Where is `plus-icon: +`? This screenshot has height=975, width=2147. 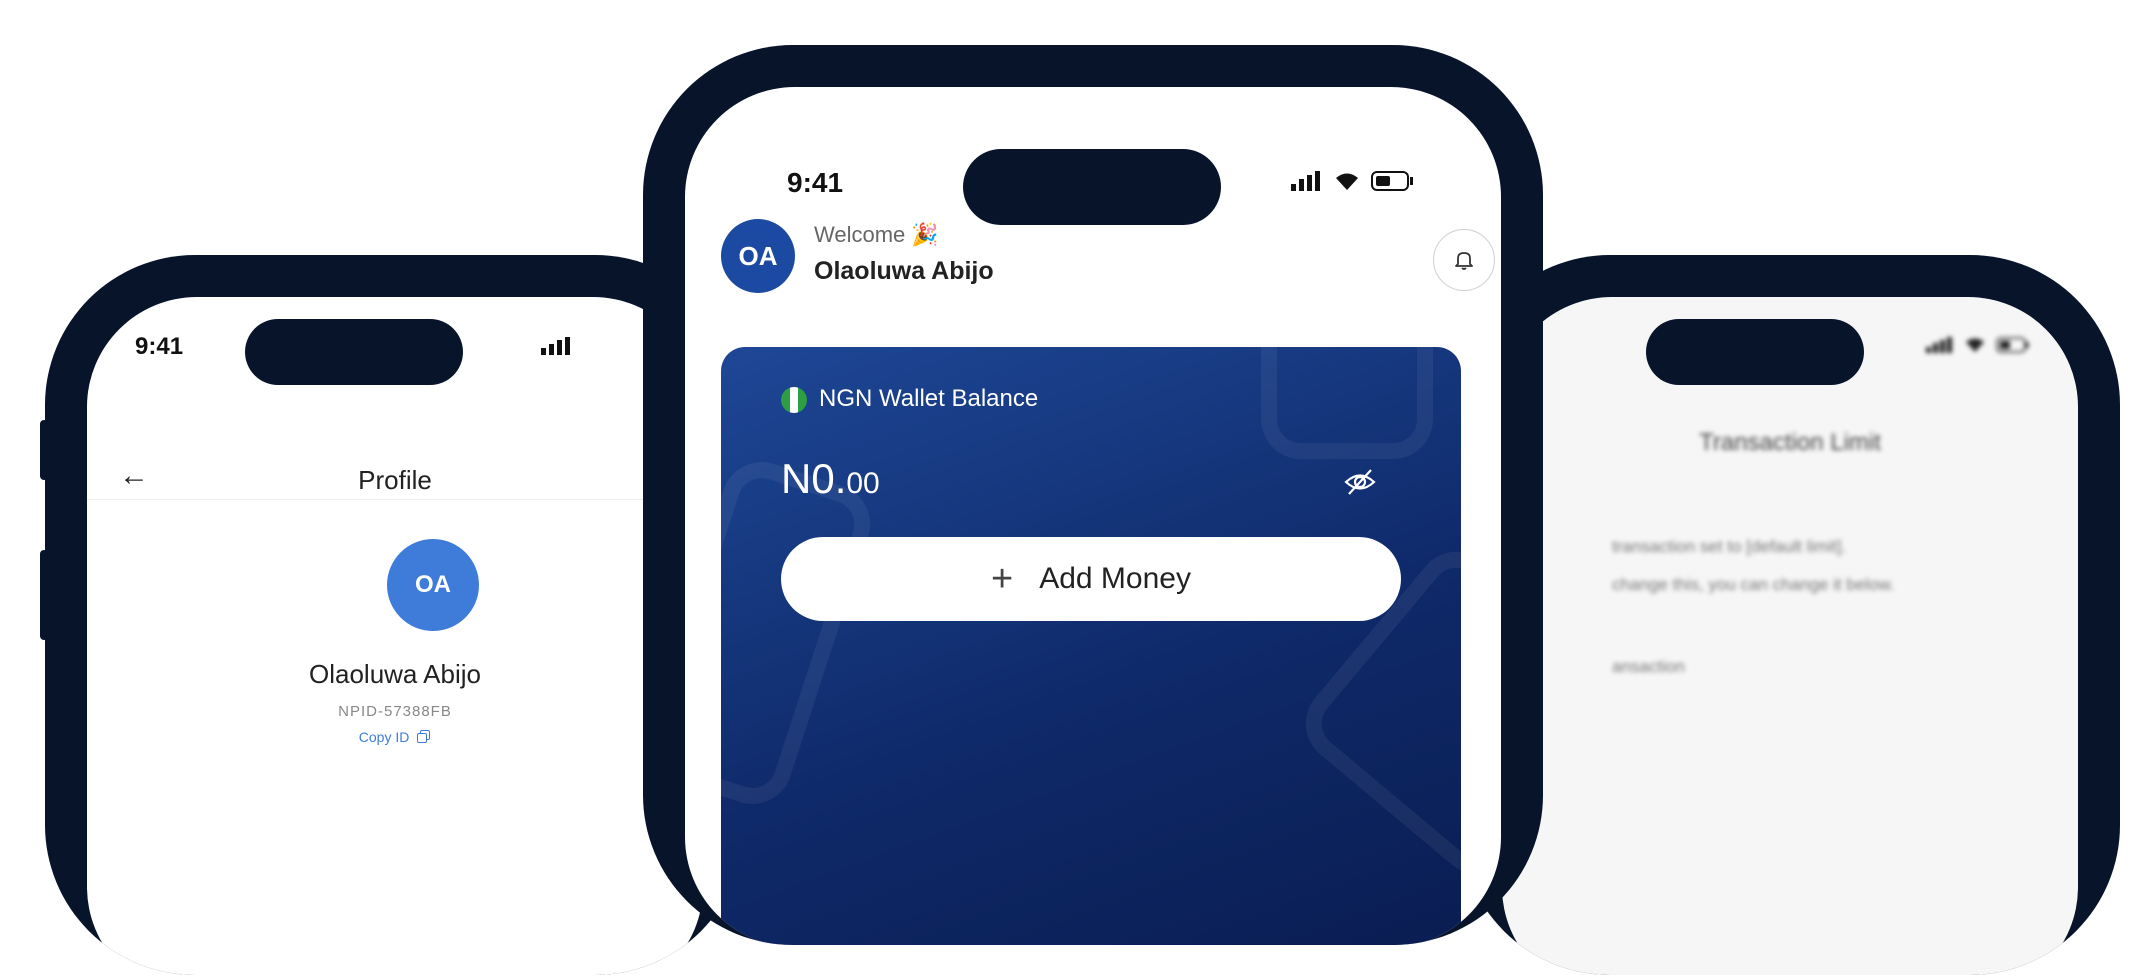
plus-icon: + is located at coordinates (1002, 578).